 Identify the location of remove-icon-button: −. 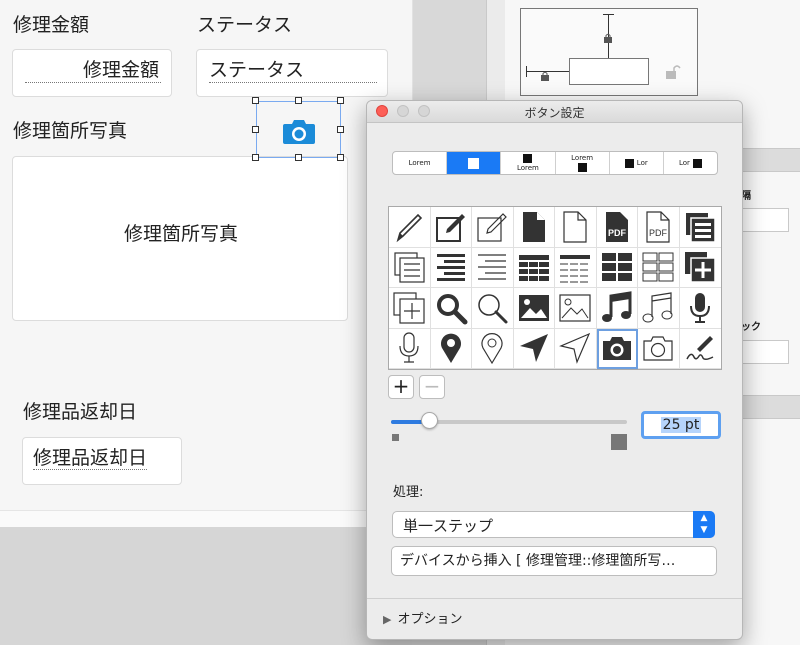
(432, 387).